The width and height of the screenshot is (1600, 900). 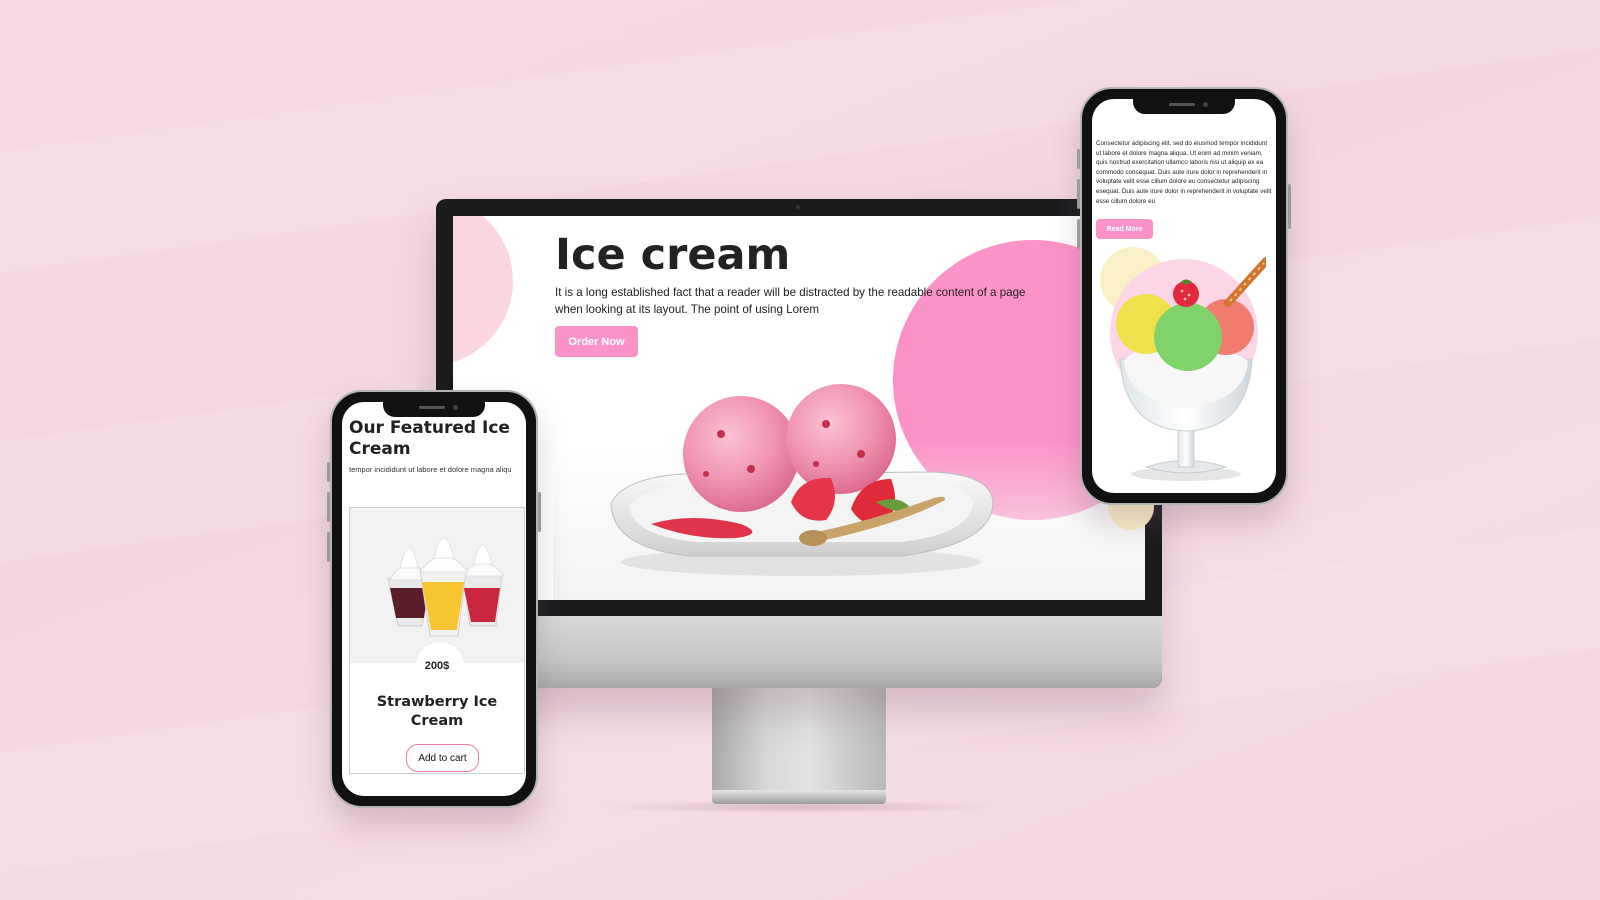 What do you see at coordinates (429, 438) in the screenshot?
I see `featured-heading: Our Featured Ice Cream` at bounding box center [429, 438].